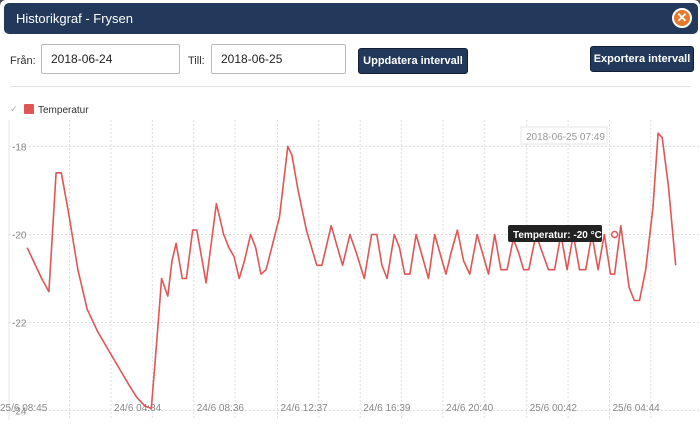 This screenshot has width=700, height=425. What do you see at coordinates (558, 184) in the screenshot?
I see `tooltip: 2018-06-25 07:49 Temperatur: -20 °C` at bounding box center [558, 184].